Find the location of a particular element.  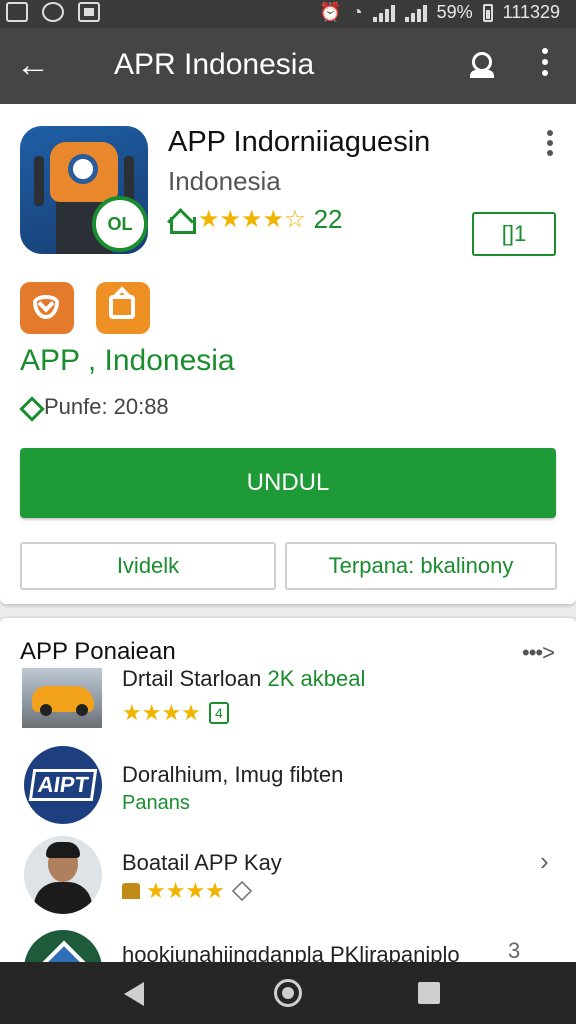

download-button: UNDUL is located at coordinates (288, 483).